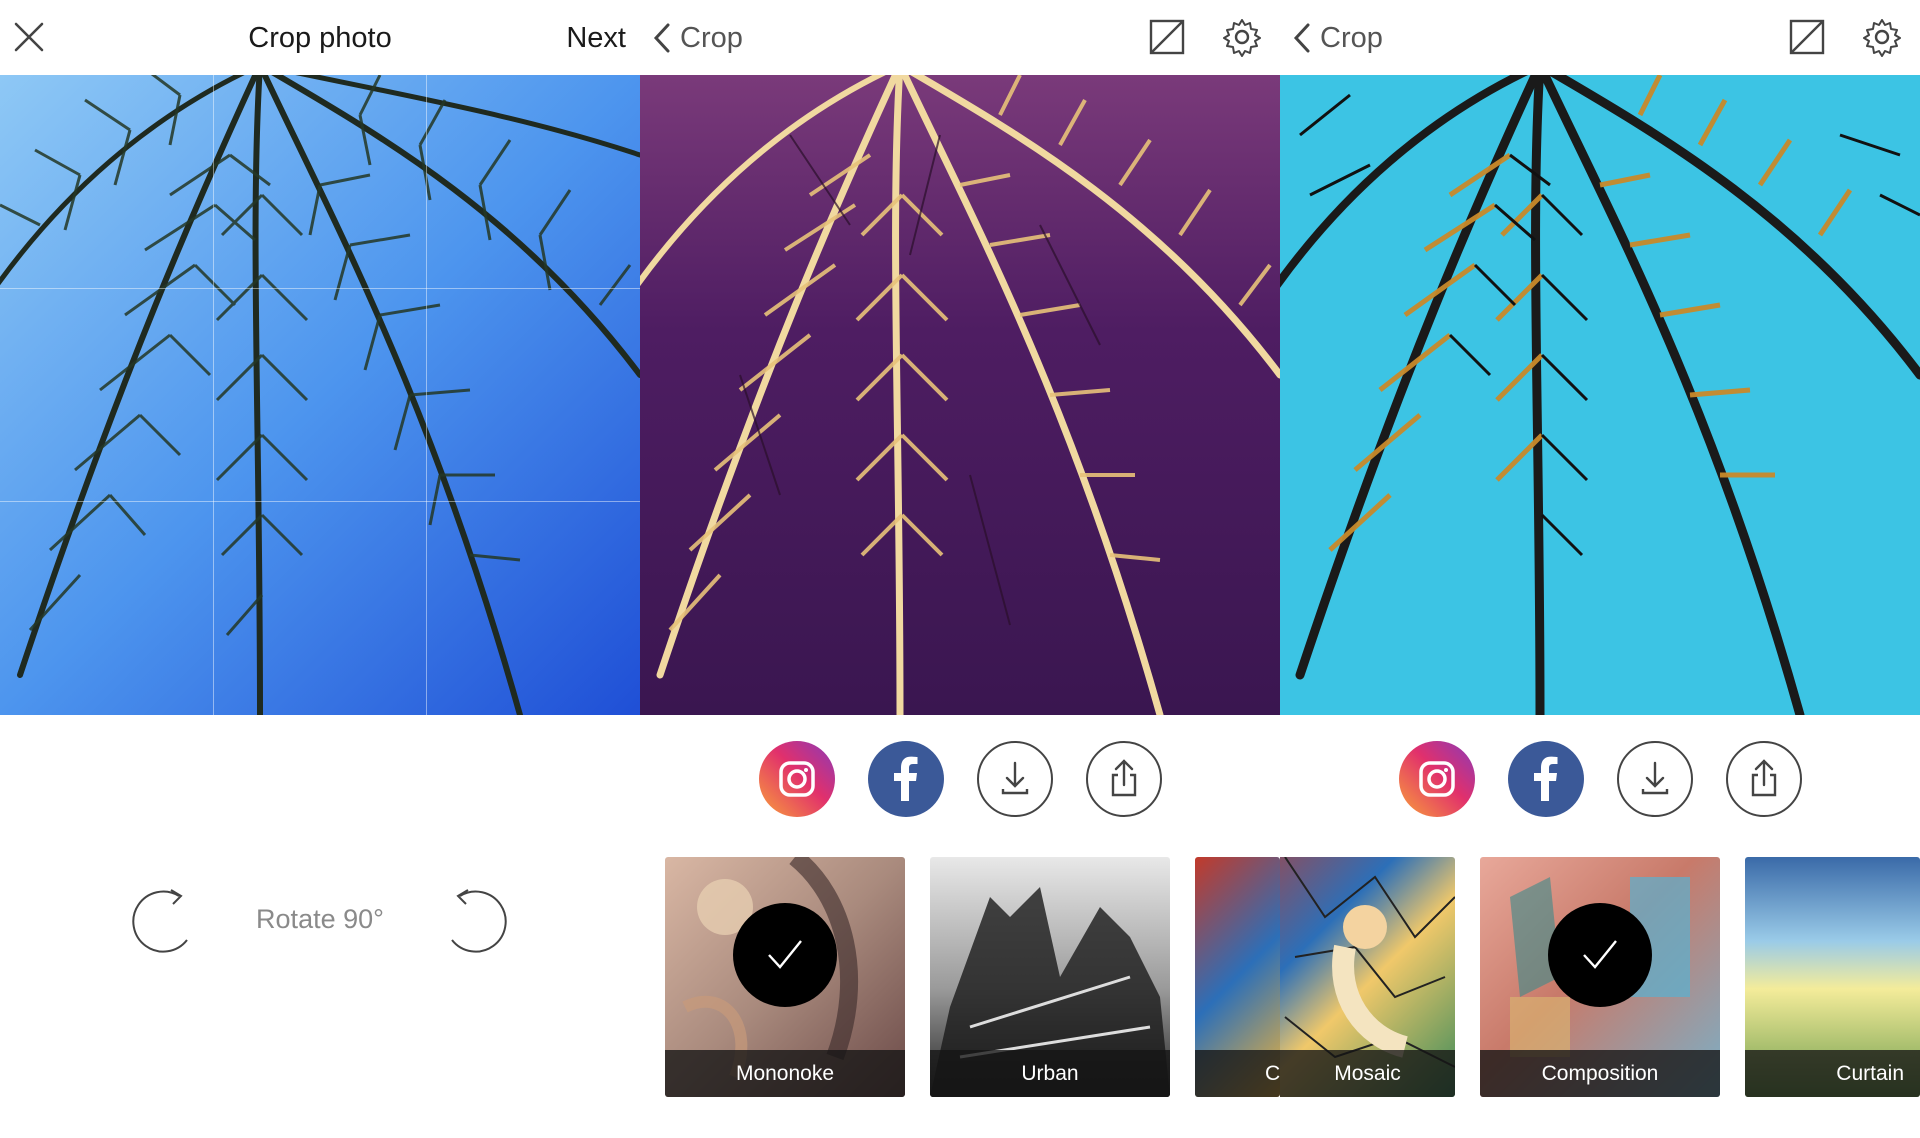  Describe the element at coordinates (1832, 977) in the screenshot. I see `filter-thumb-curtain: Curtain` at that location.